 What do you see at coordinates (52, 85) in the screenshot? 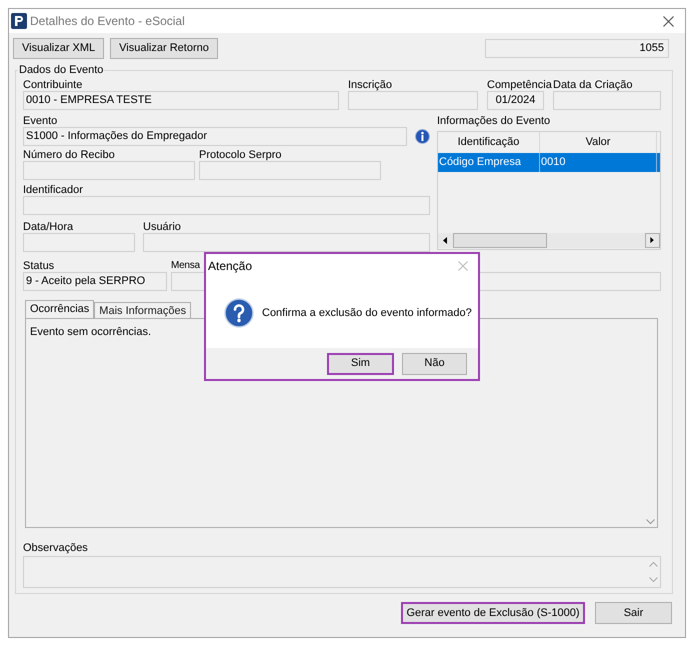
I see `field-label: Contribuinte` at bounding box center [52, 85].